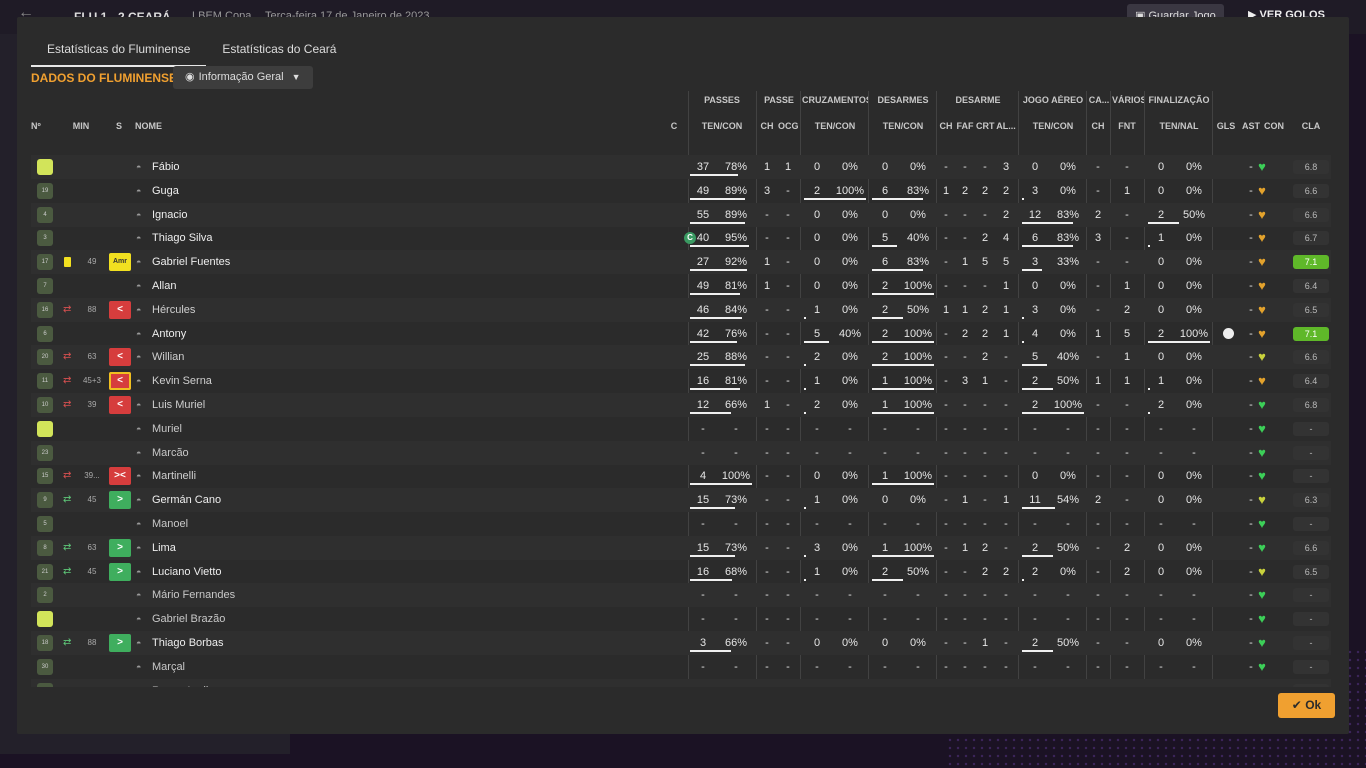  I want to click on column-header: S, so click(119, 126).